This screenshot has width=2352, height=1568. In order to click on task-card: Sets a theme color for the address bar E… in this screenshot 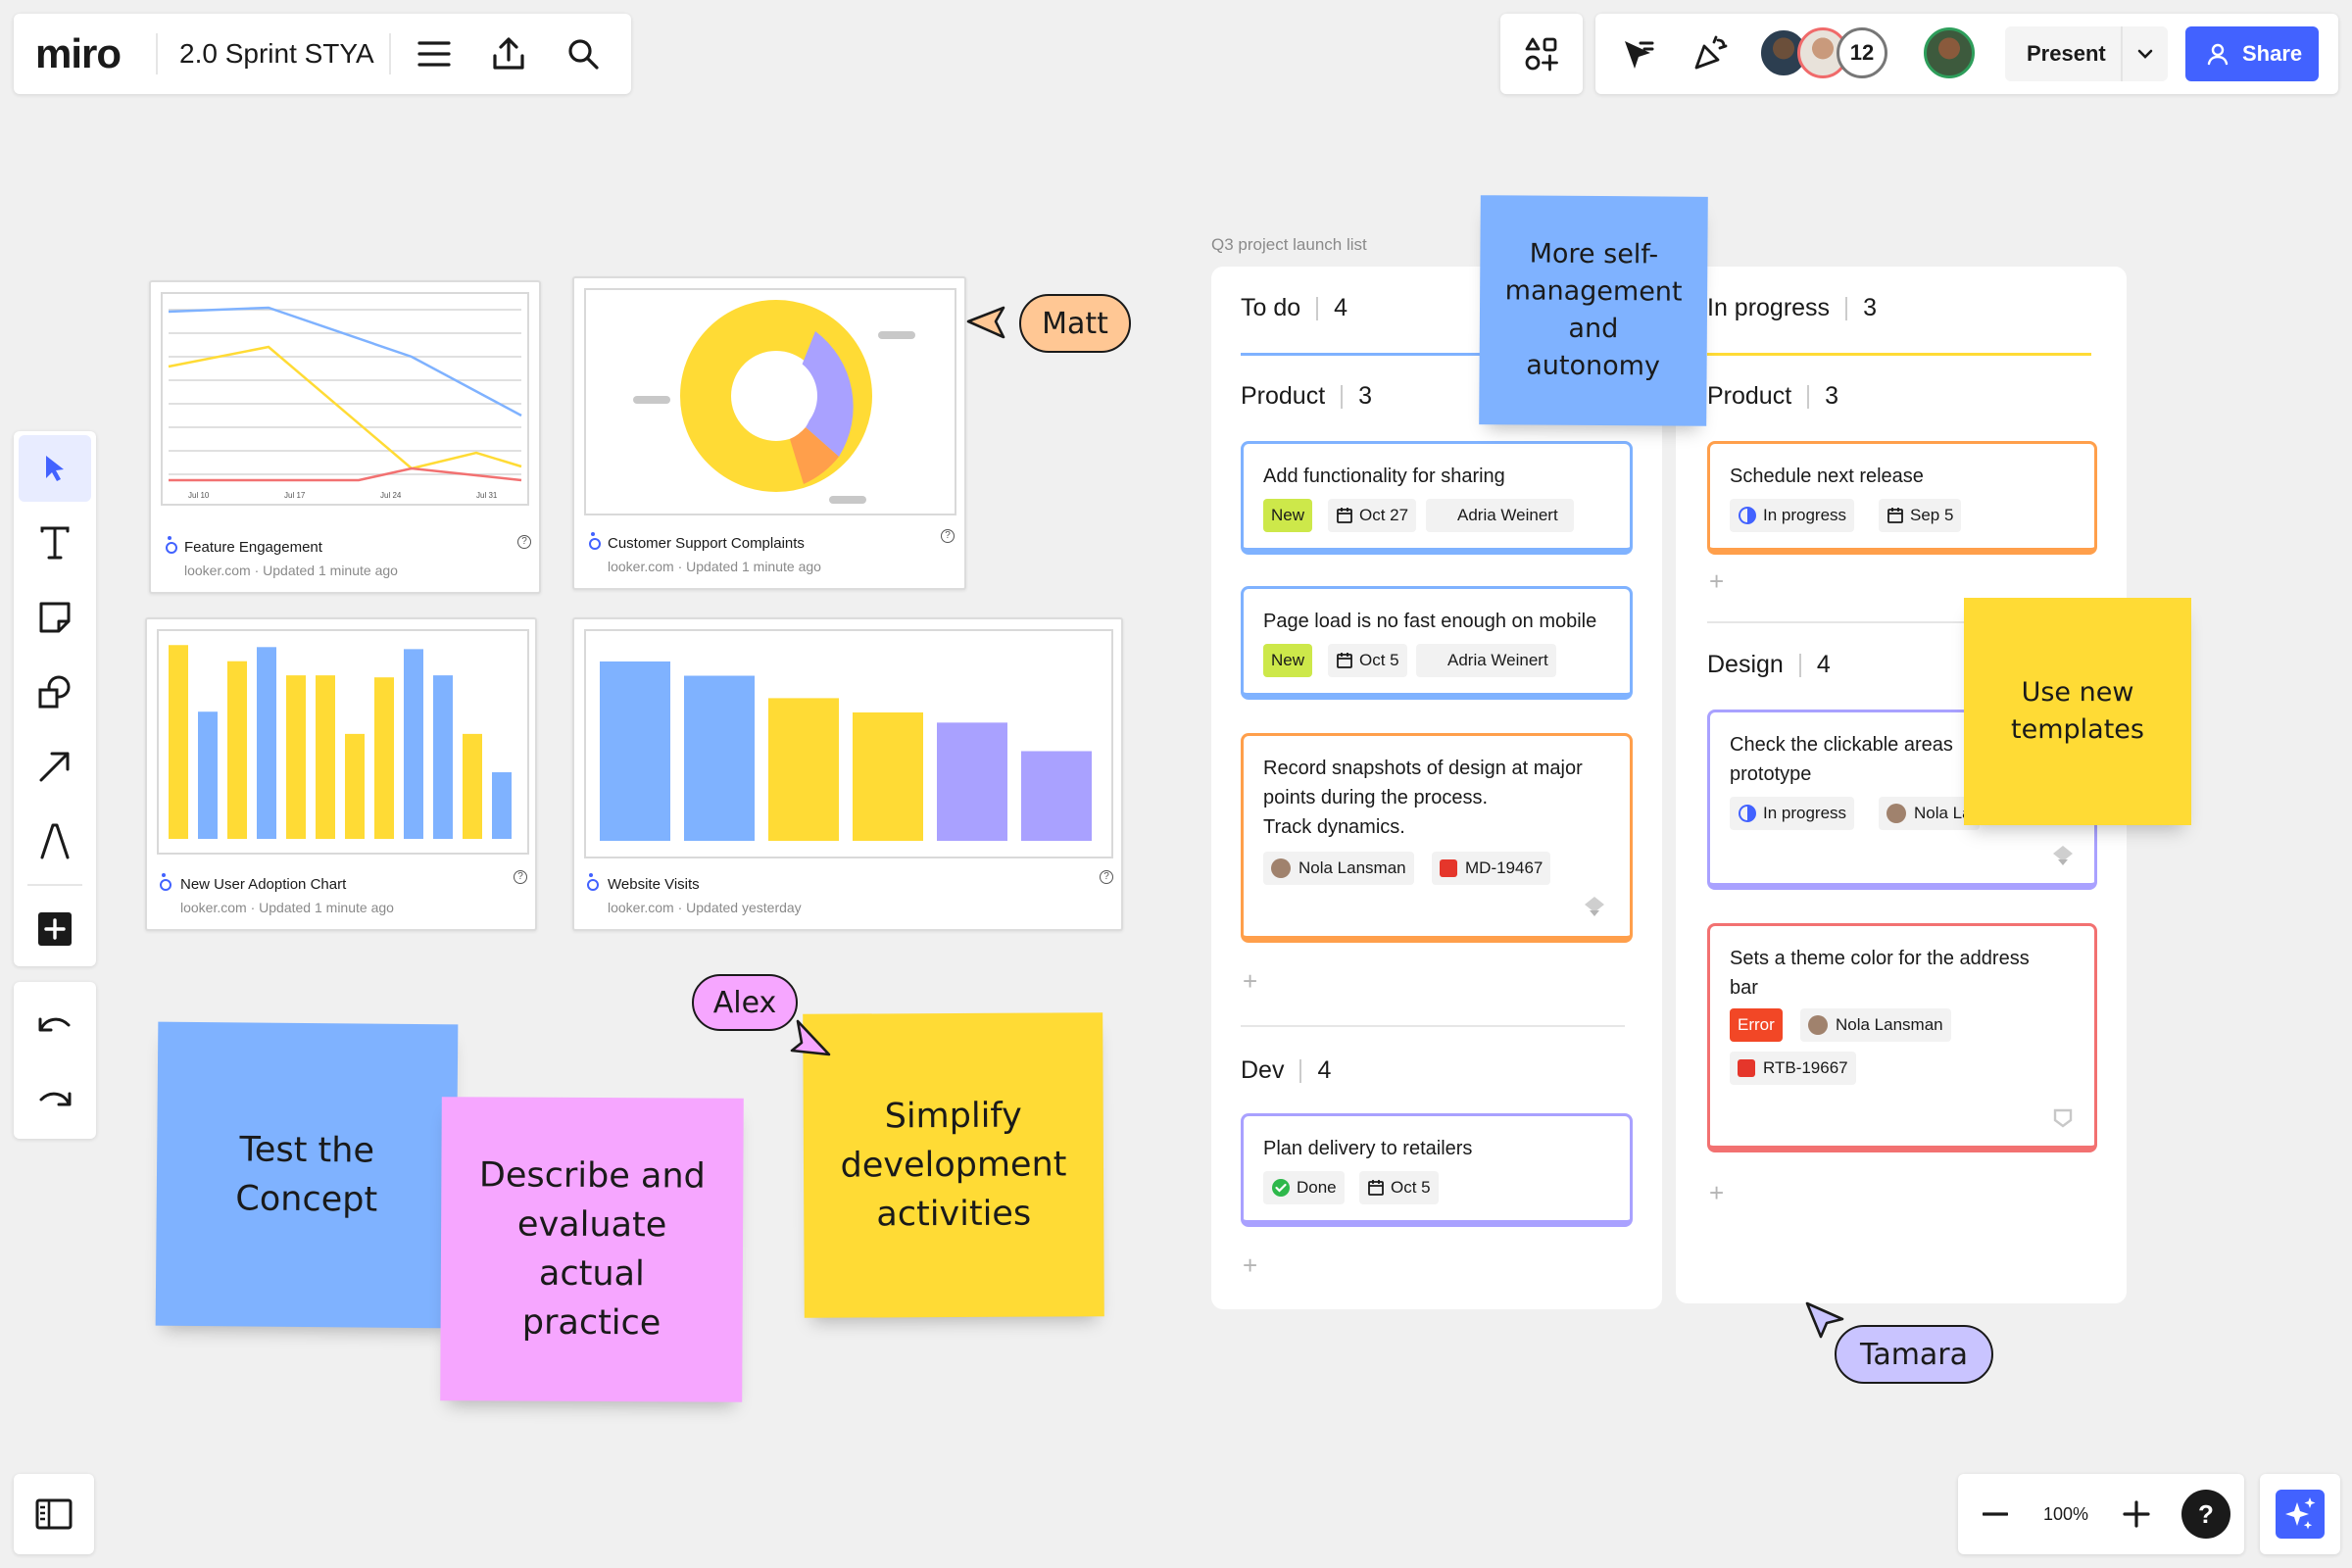, I will do `click(1902, 1037)`.